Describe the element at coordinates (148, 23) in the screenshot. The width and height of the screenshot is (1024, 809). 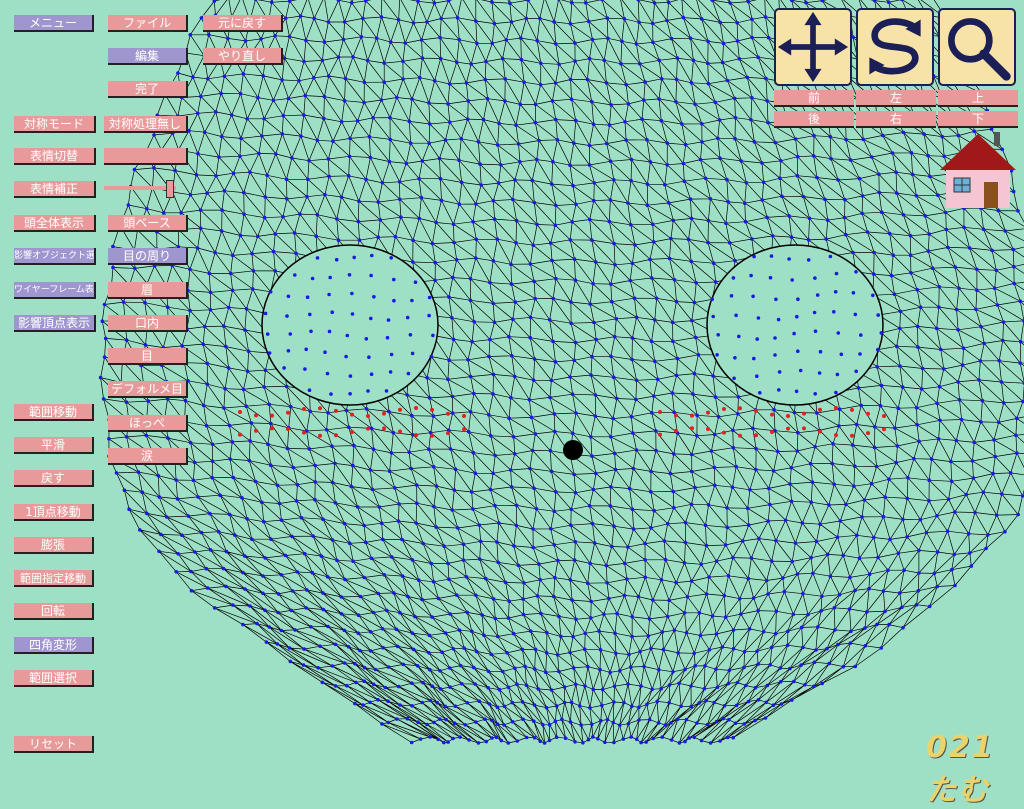
I see `file-button: ファイル` at that location.